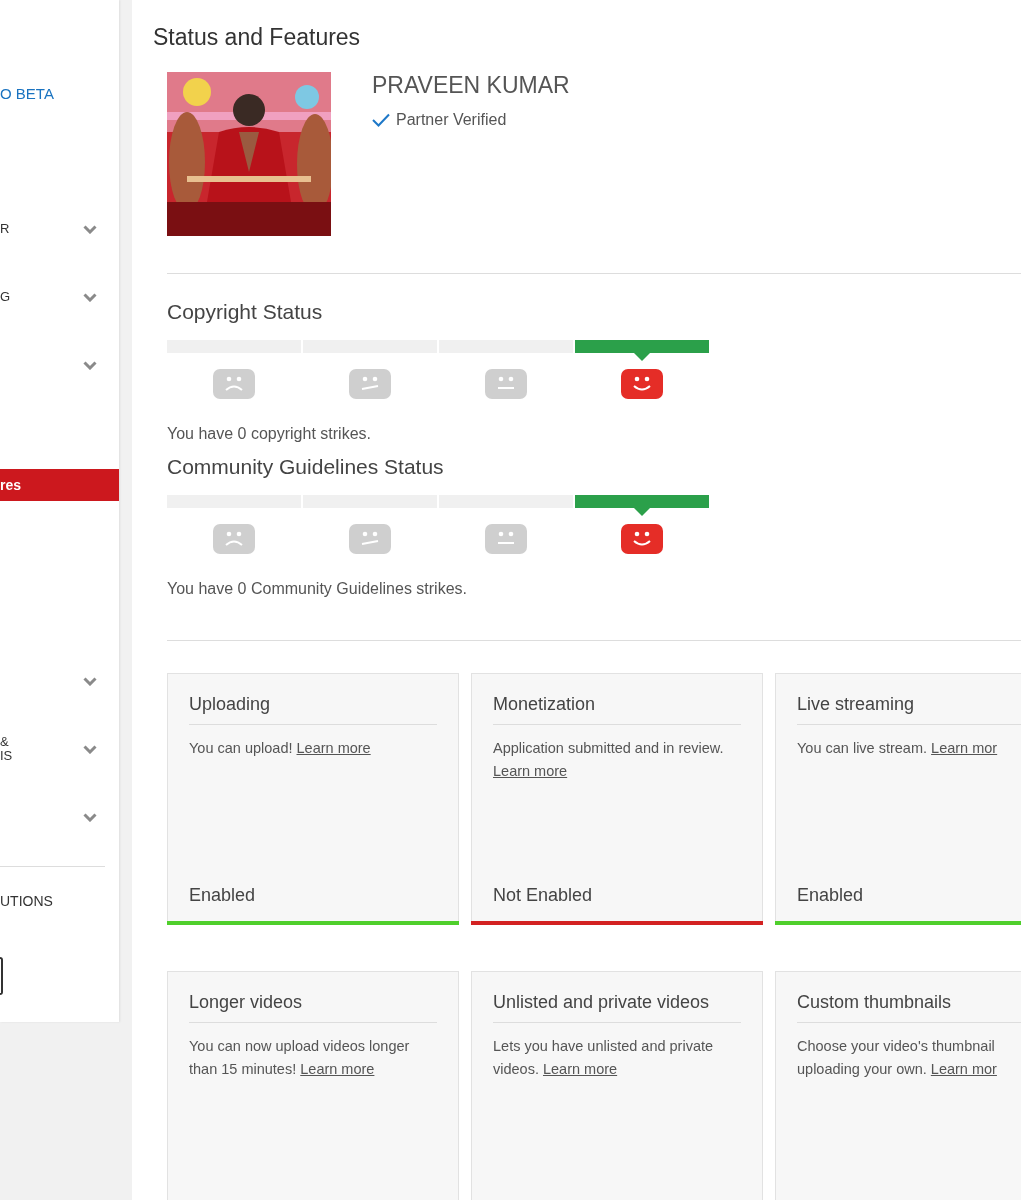 The image size is (1021, 1200). I want to click on feature-description: You can now upload videos longer than 15 minutes! Learn more, so click(300, 1058).